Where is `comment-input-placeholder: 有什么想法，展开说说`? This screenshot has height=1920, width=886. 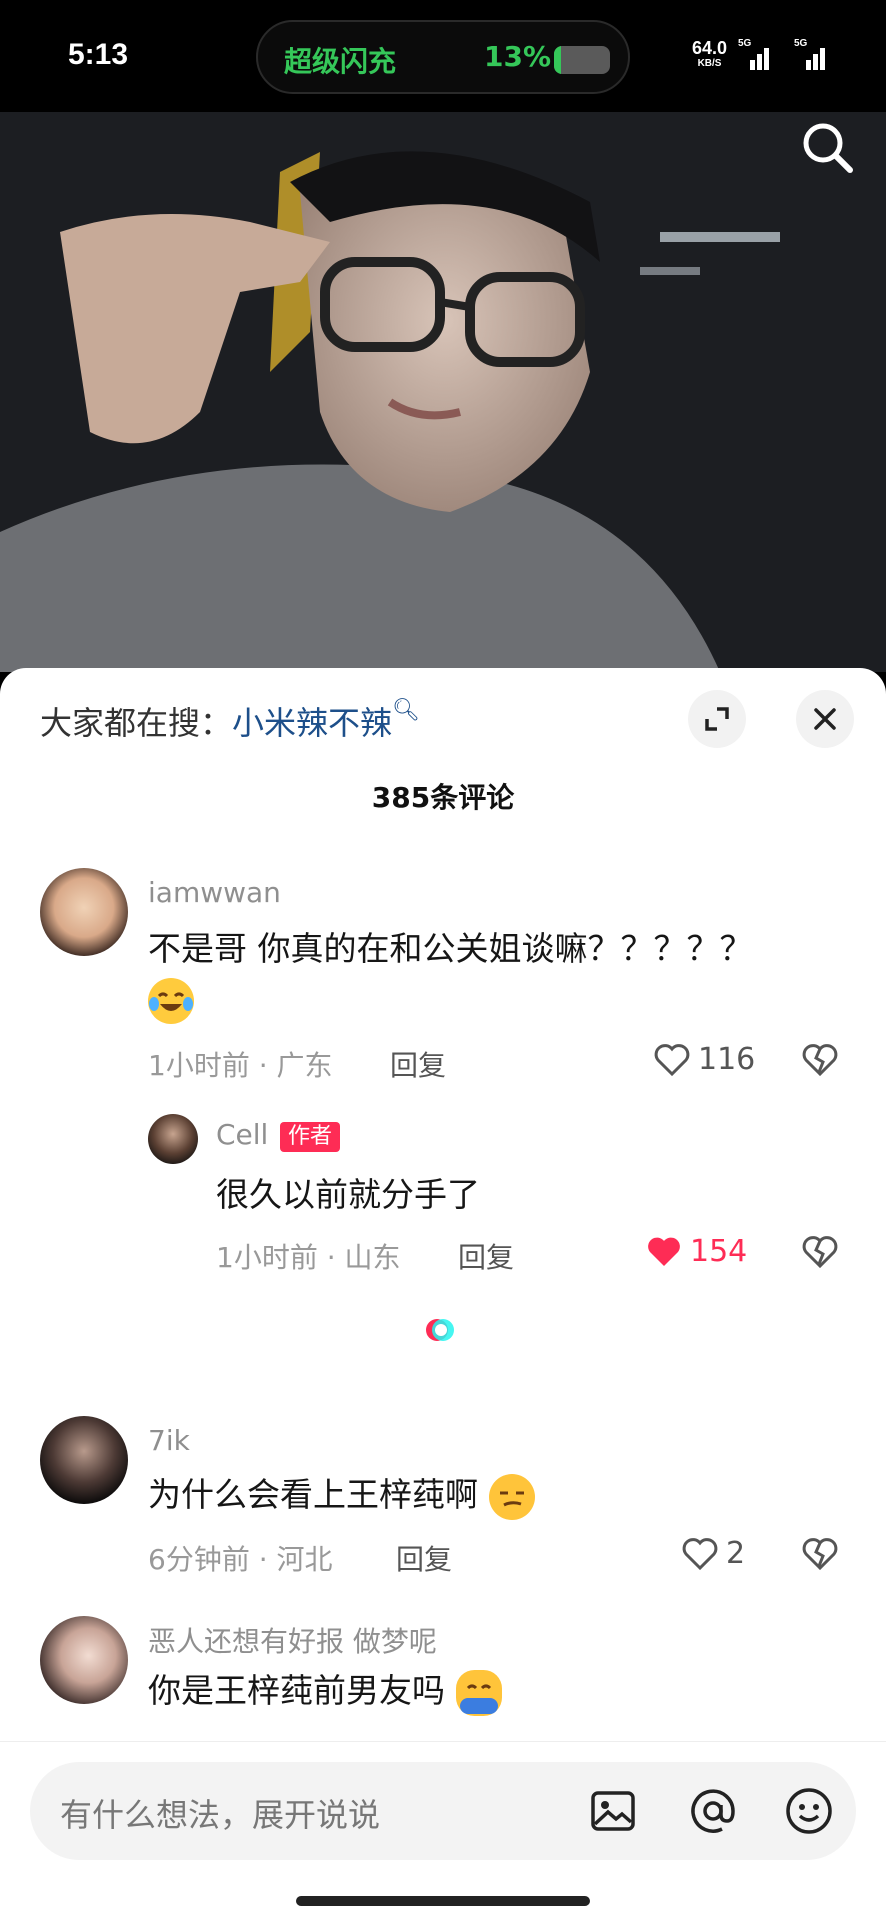
comment-input-placeholder: 有什么想法，展开说说 is located at coordinates (220, 1815).